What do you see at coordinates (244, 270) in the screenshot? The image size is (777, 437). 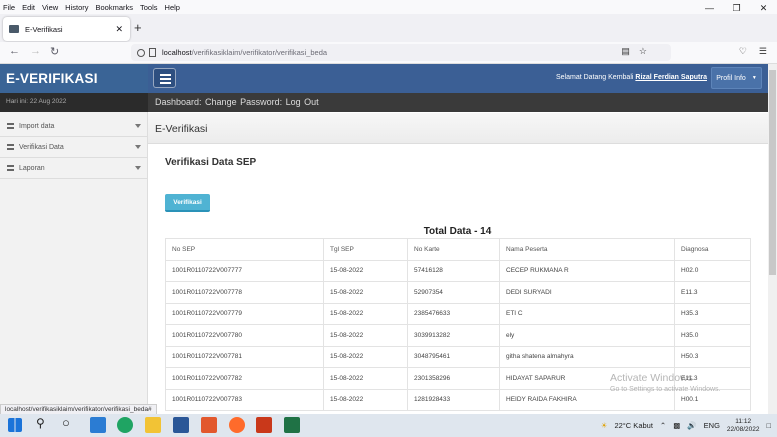 I see `table-cell: 1001R0110722V007777` at bounding box center [244, 270].